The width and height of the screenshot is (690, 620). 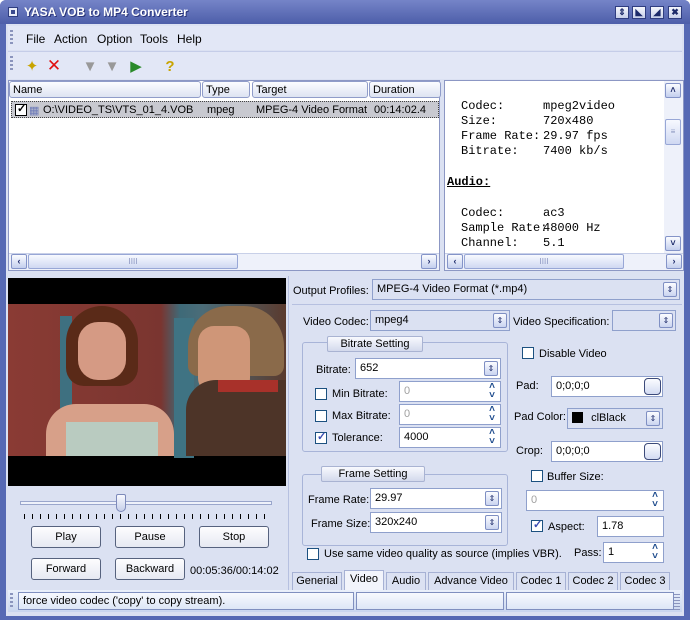 What do you see at coordinates (534, 500) in the screenshot?
I see `buffer-size-value: 0` at bounding box center [534, 500].